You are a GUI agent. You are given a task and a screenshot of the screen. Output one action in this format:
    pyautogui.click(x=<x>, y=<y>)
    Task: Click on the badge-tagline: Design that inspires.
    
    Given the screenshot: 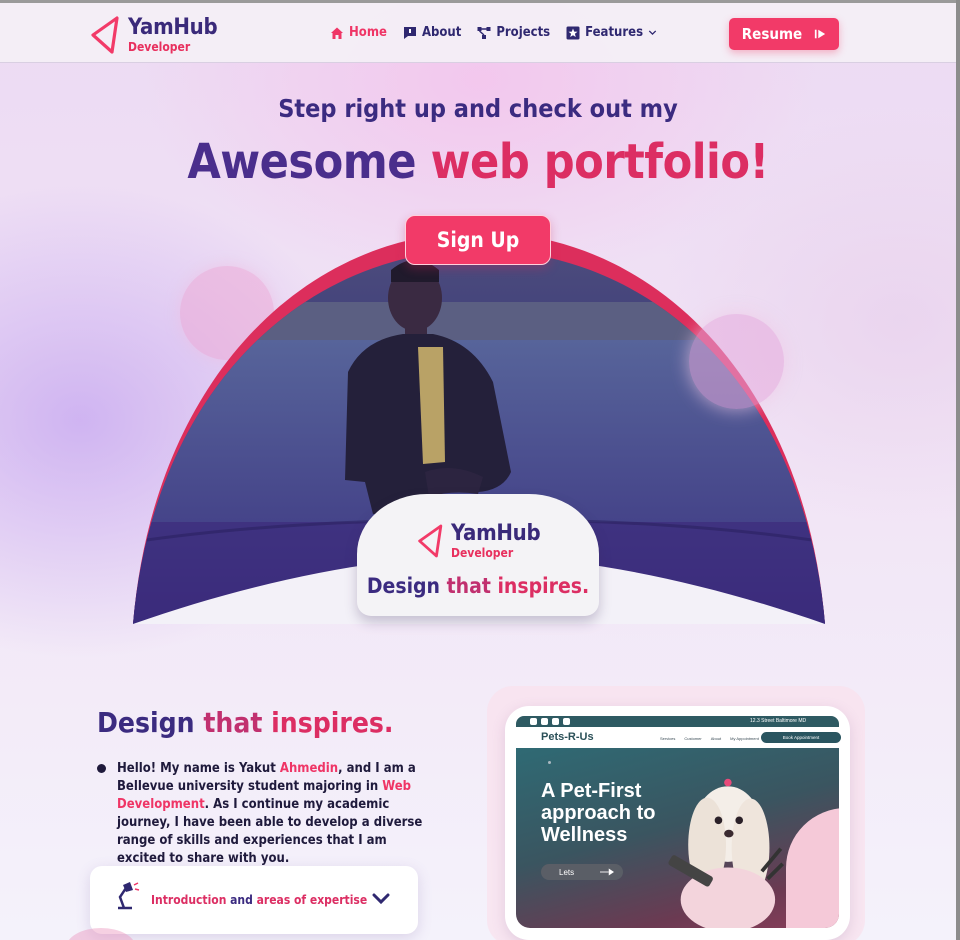 What is the action you would take?
    pyautogui.click(x=478, y=586)
    